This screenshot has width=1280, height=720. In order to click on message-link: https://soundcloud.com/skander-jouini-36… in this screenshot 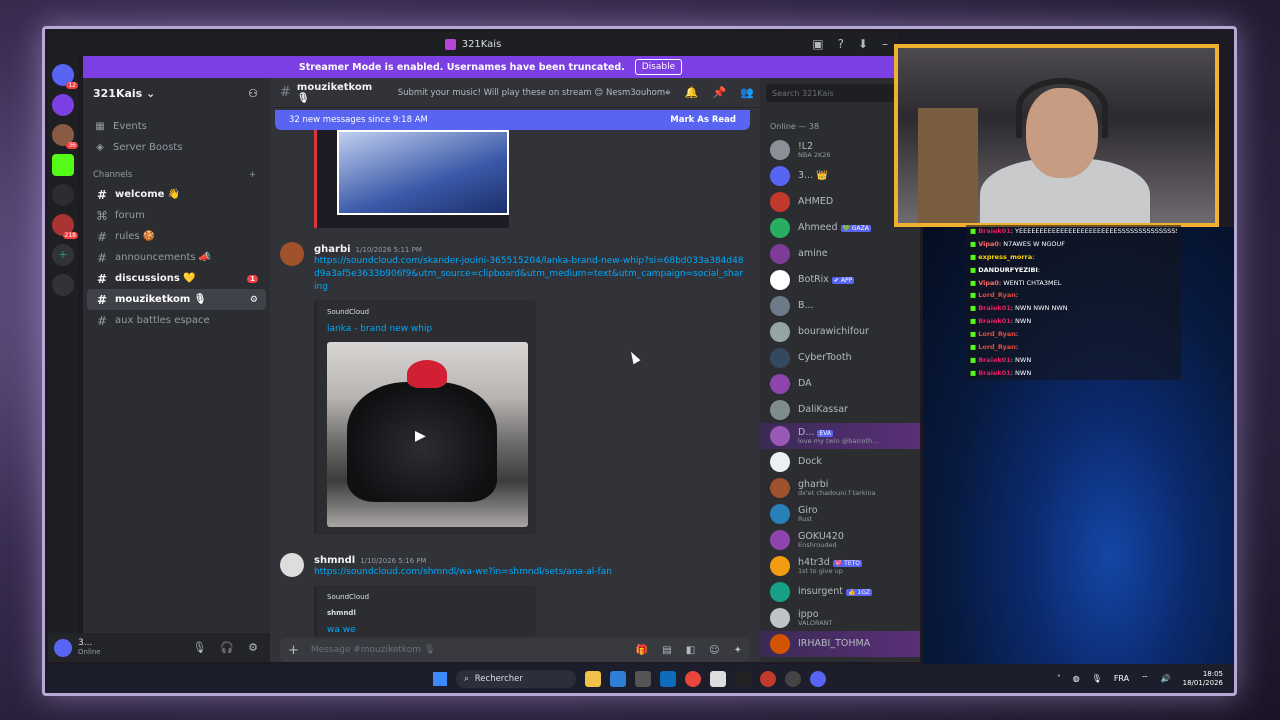, I will do `click(529, 274)`.